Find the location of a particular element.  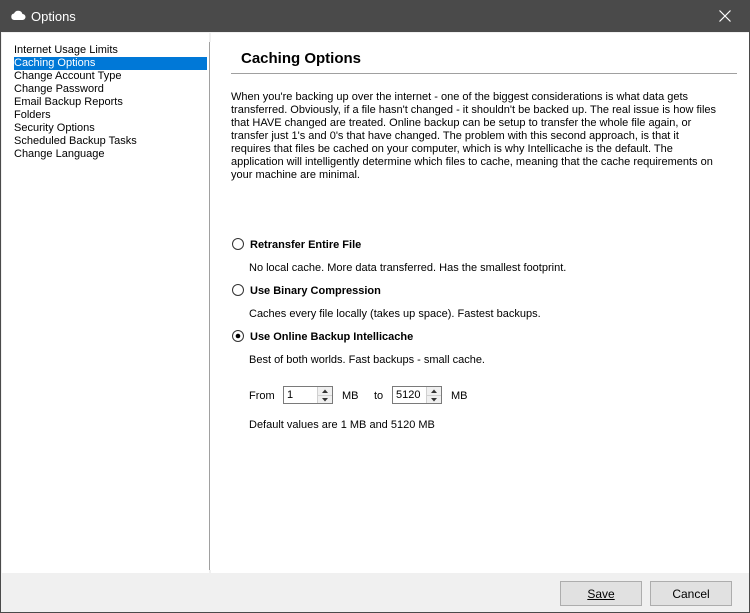

close-icon is located at coordinates (725, 16).